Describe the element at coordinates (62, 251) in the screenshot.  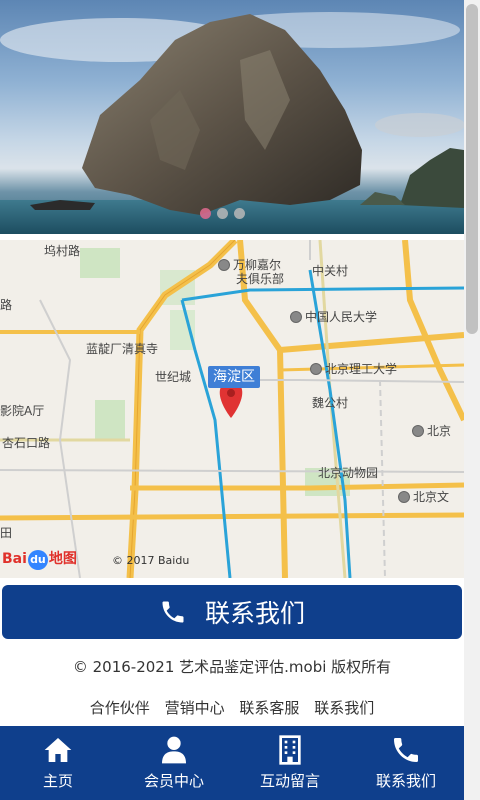
I see `map-label: 坞村路` at that location.